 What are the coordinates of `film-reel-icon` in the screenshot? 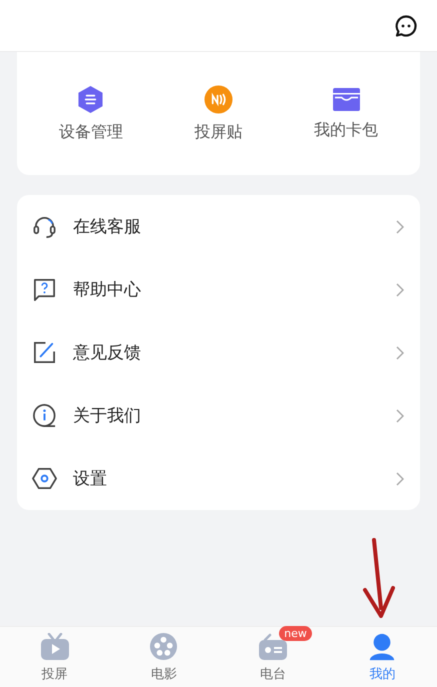 It's located at (163, 646).